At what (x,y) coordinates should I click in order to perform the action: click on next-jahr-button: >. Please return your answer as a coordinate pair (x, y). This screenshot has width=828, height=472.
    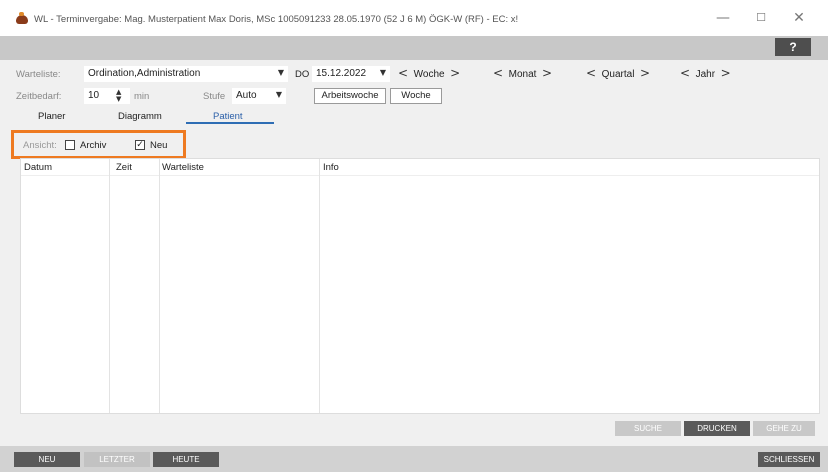
    Looking at the image, I should click on (726, 73).